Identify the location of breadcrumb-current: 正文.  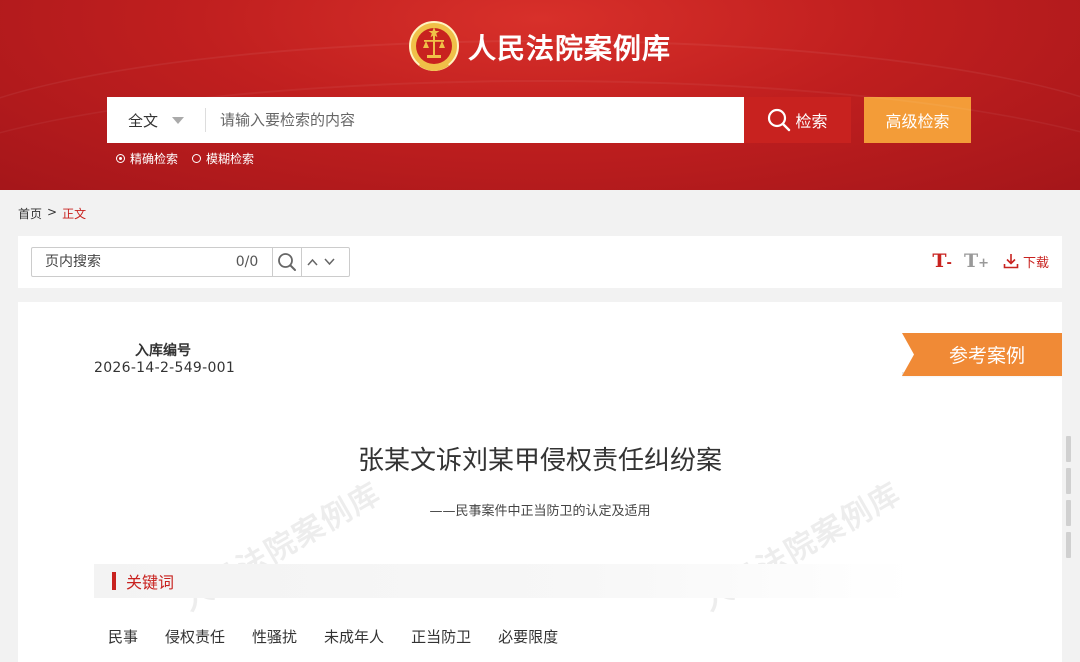
(74, 214).